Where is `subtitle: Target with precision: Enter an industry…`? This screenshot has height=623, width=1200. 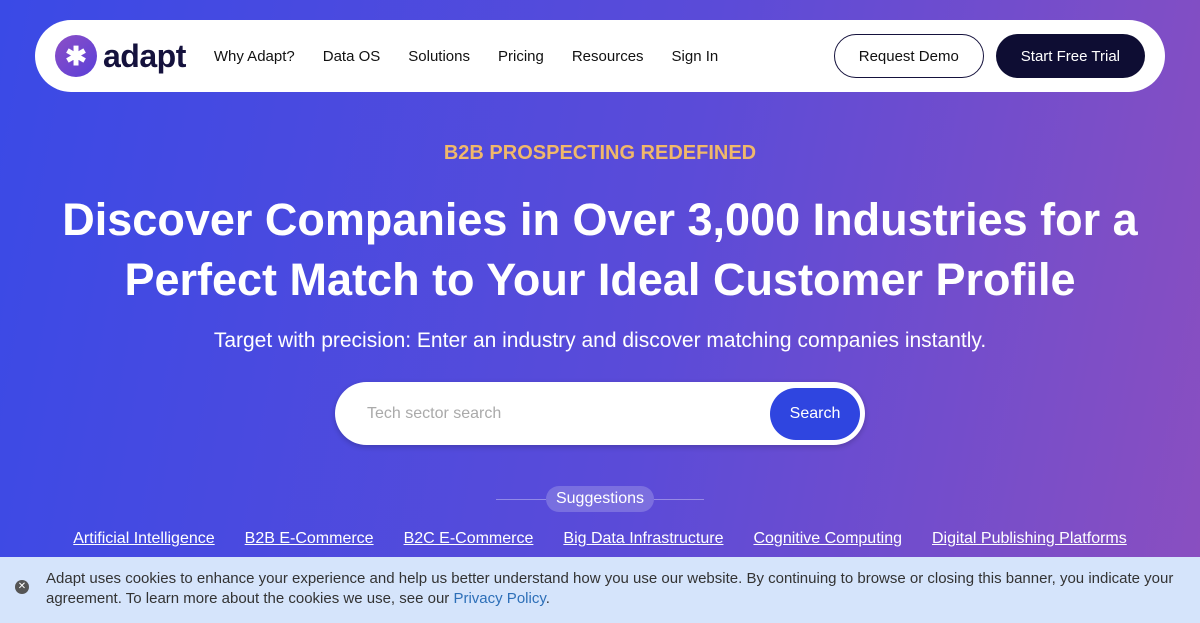
subtitle: Target with precision: Enter an industry… is located at coordinates (600, 340).